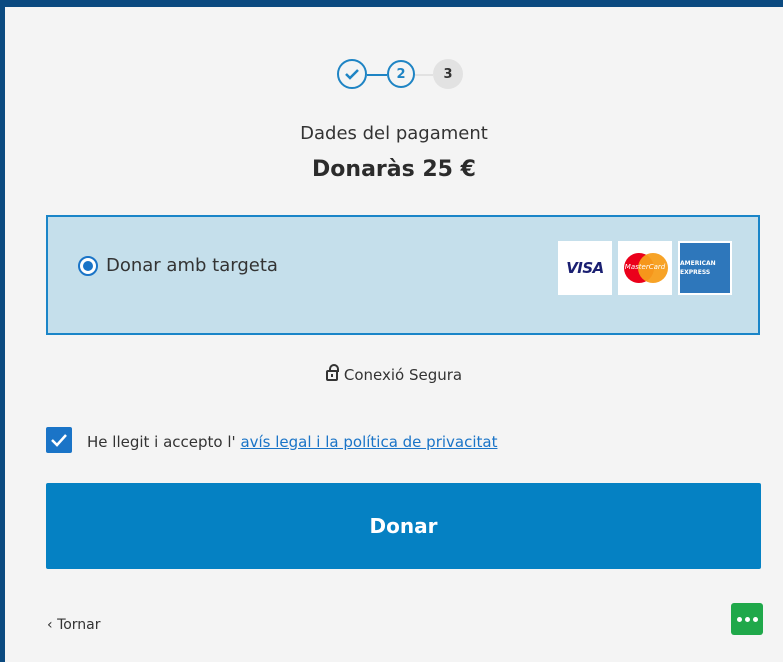  What do you see at coordinates (585, 268) in the screenshot?
I see `visa-logo: VISA` at bounding box center [585, 268].